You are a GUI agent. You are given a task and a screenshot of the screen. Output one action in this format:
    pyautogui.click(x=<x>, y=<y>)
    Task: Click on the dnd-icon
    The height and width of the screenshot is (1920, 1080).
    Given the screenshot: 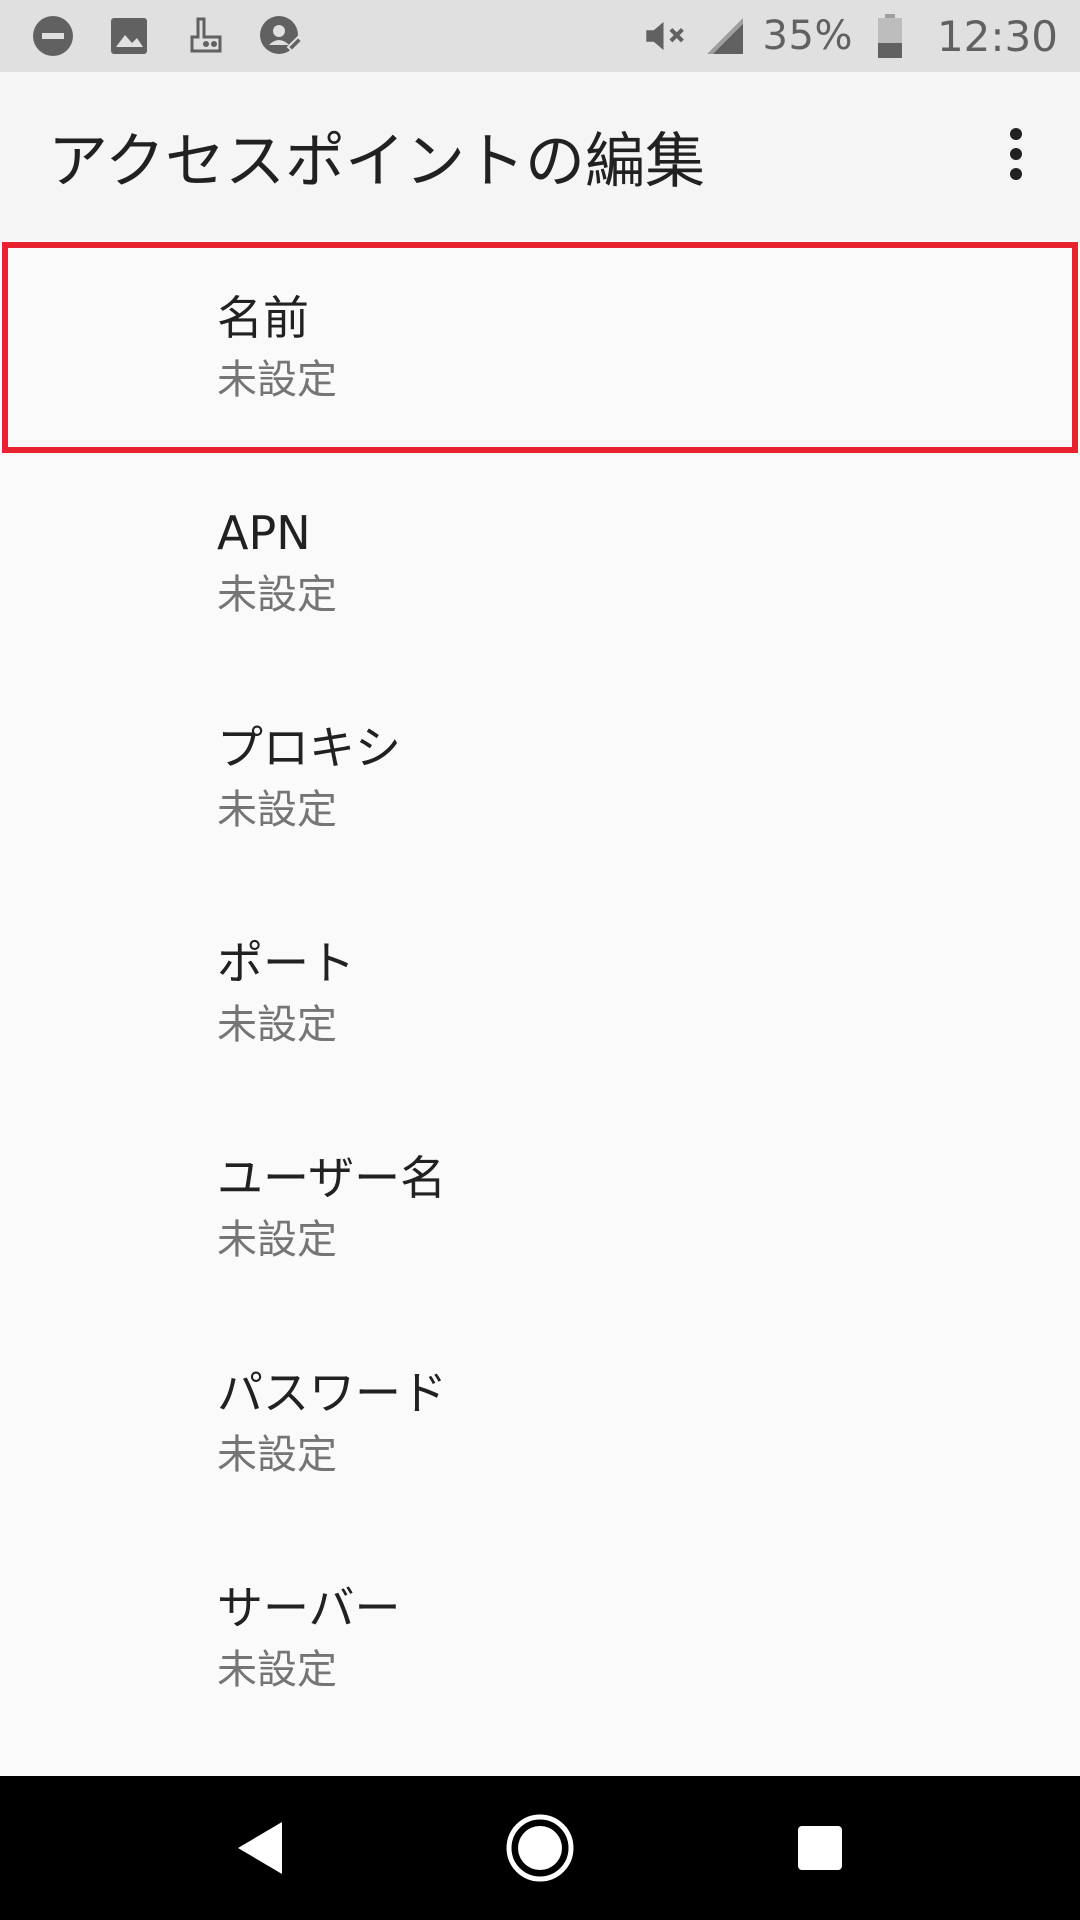 What is the action you would take?
    pyautogui.click(x=53, y=36)
    